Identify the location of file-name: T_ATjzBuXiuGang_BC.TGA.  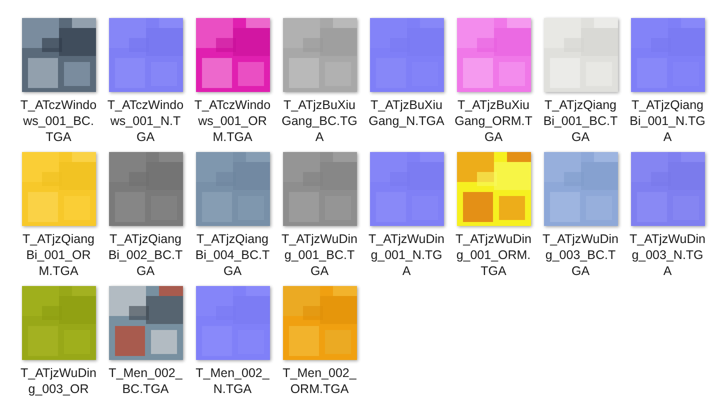
(319, 121).